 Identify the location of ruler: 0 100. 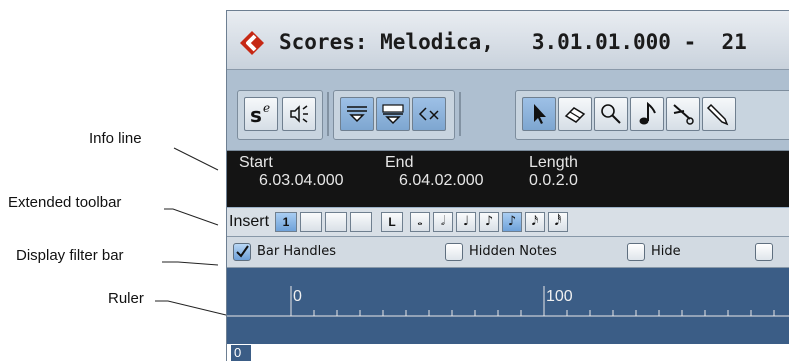
(508, 306).